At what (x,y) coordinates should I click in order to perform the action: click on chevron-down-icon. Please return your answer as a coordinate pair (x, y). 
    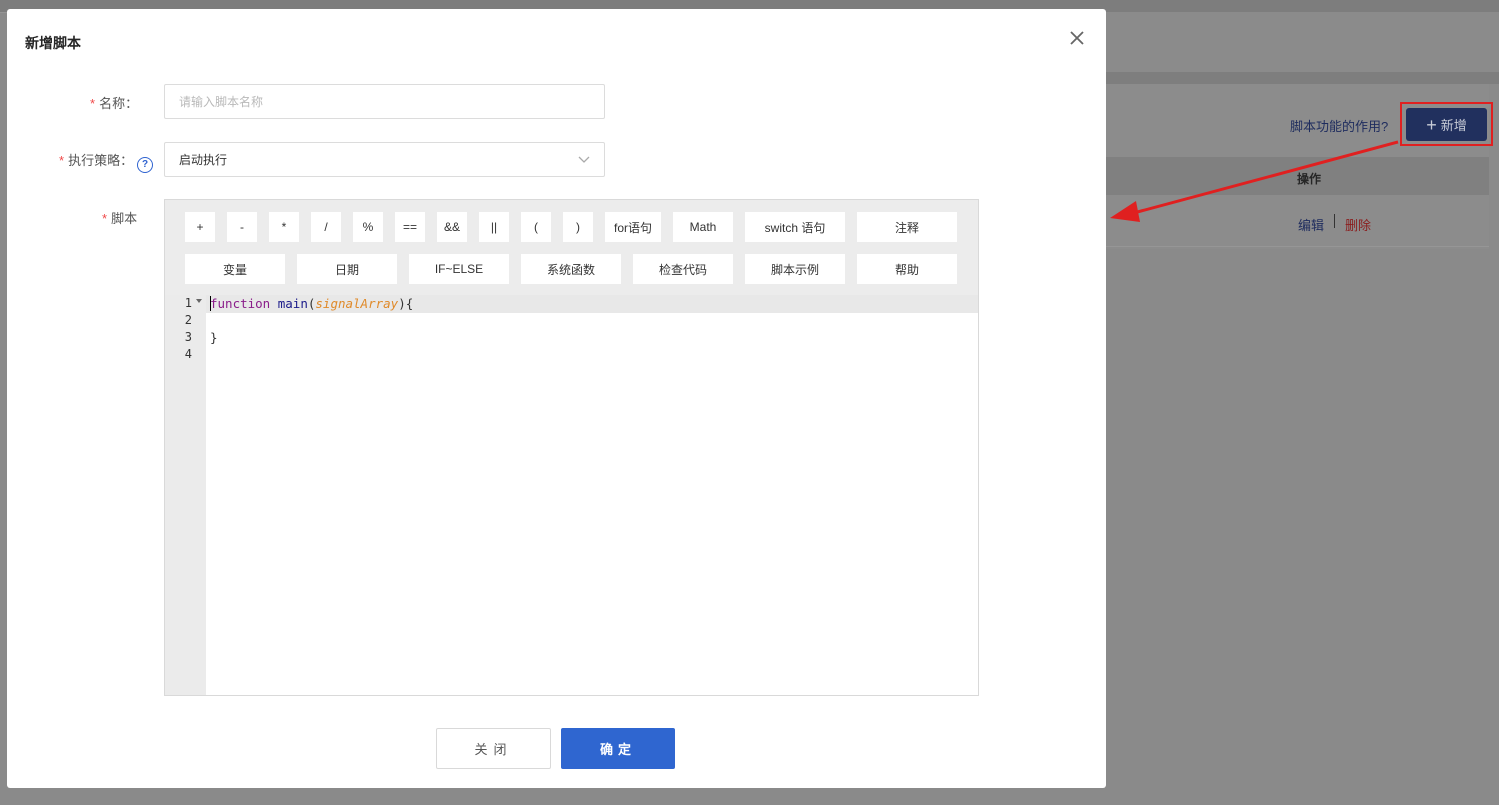
    Looking at the image, I should click on (584, 160).